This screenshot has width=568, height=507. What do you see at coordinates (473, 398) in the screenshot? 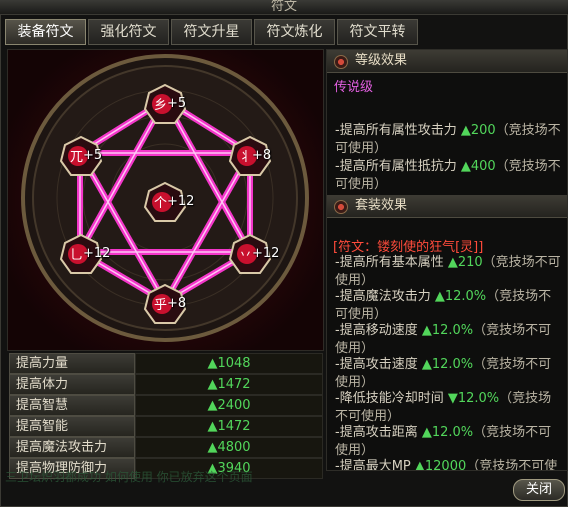
I see `effect-value: ▼12.0%` at bounding box center [473, 398].